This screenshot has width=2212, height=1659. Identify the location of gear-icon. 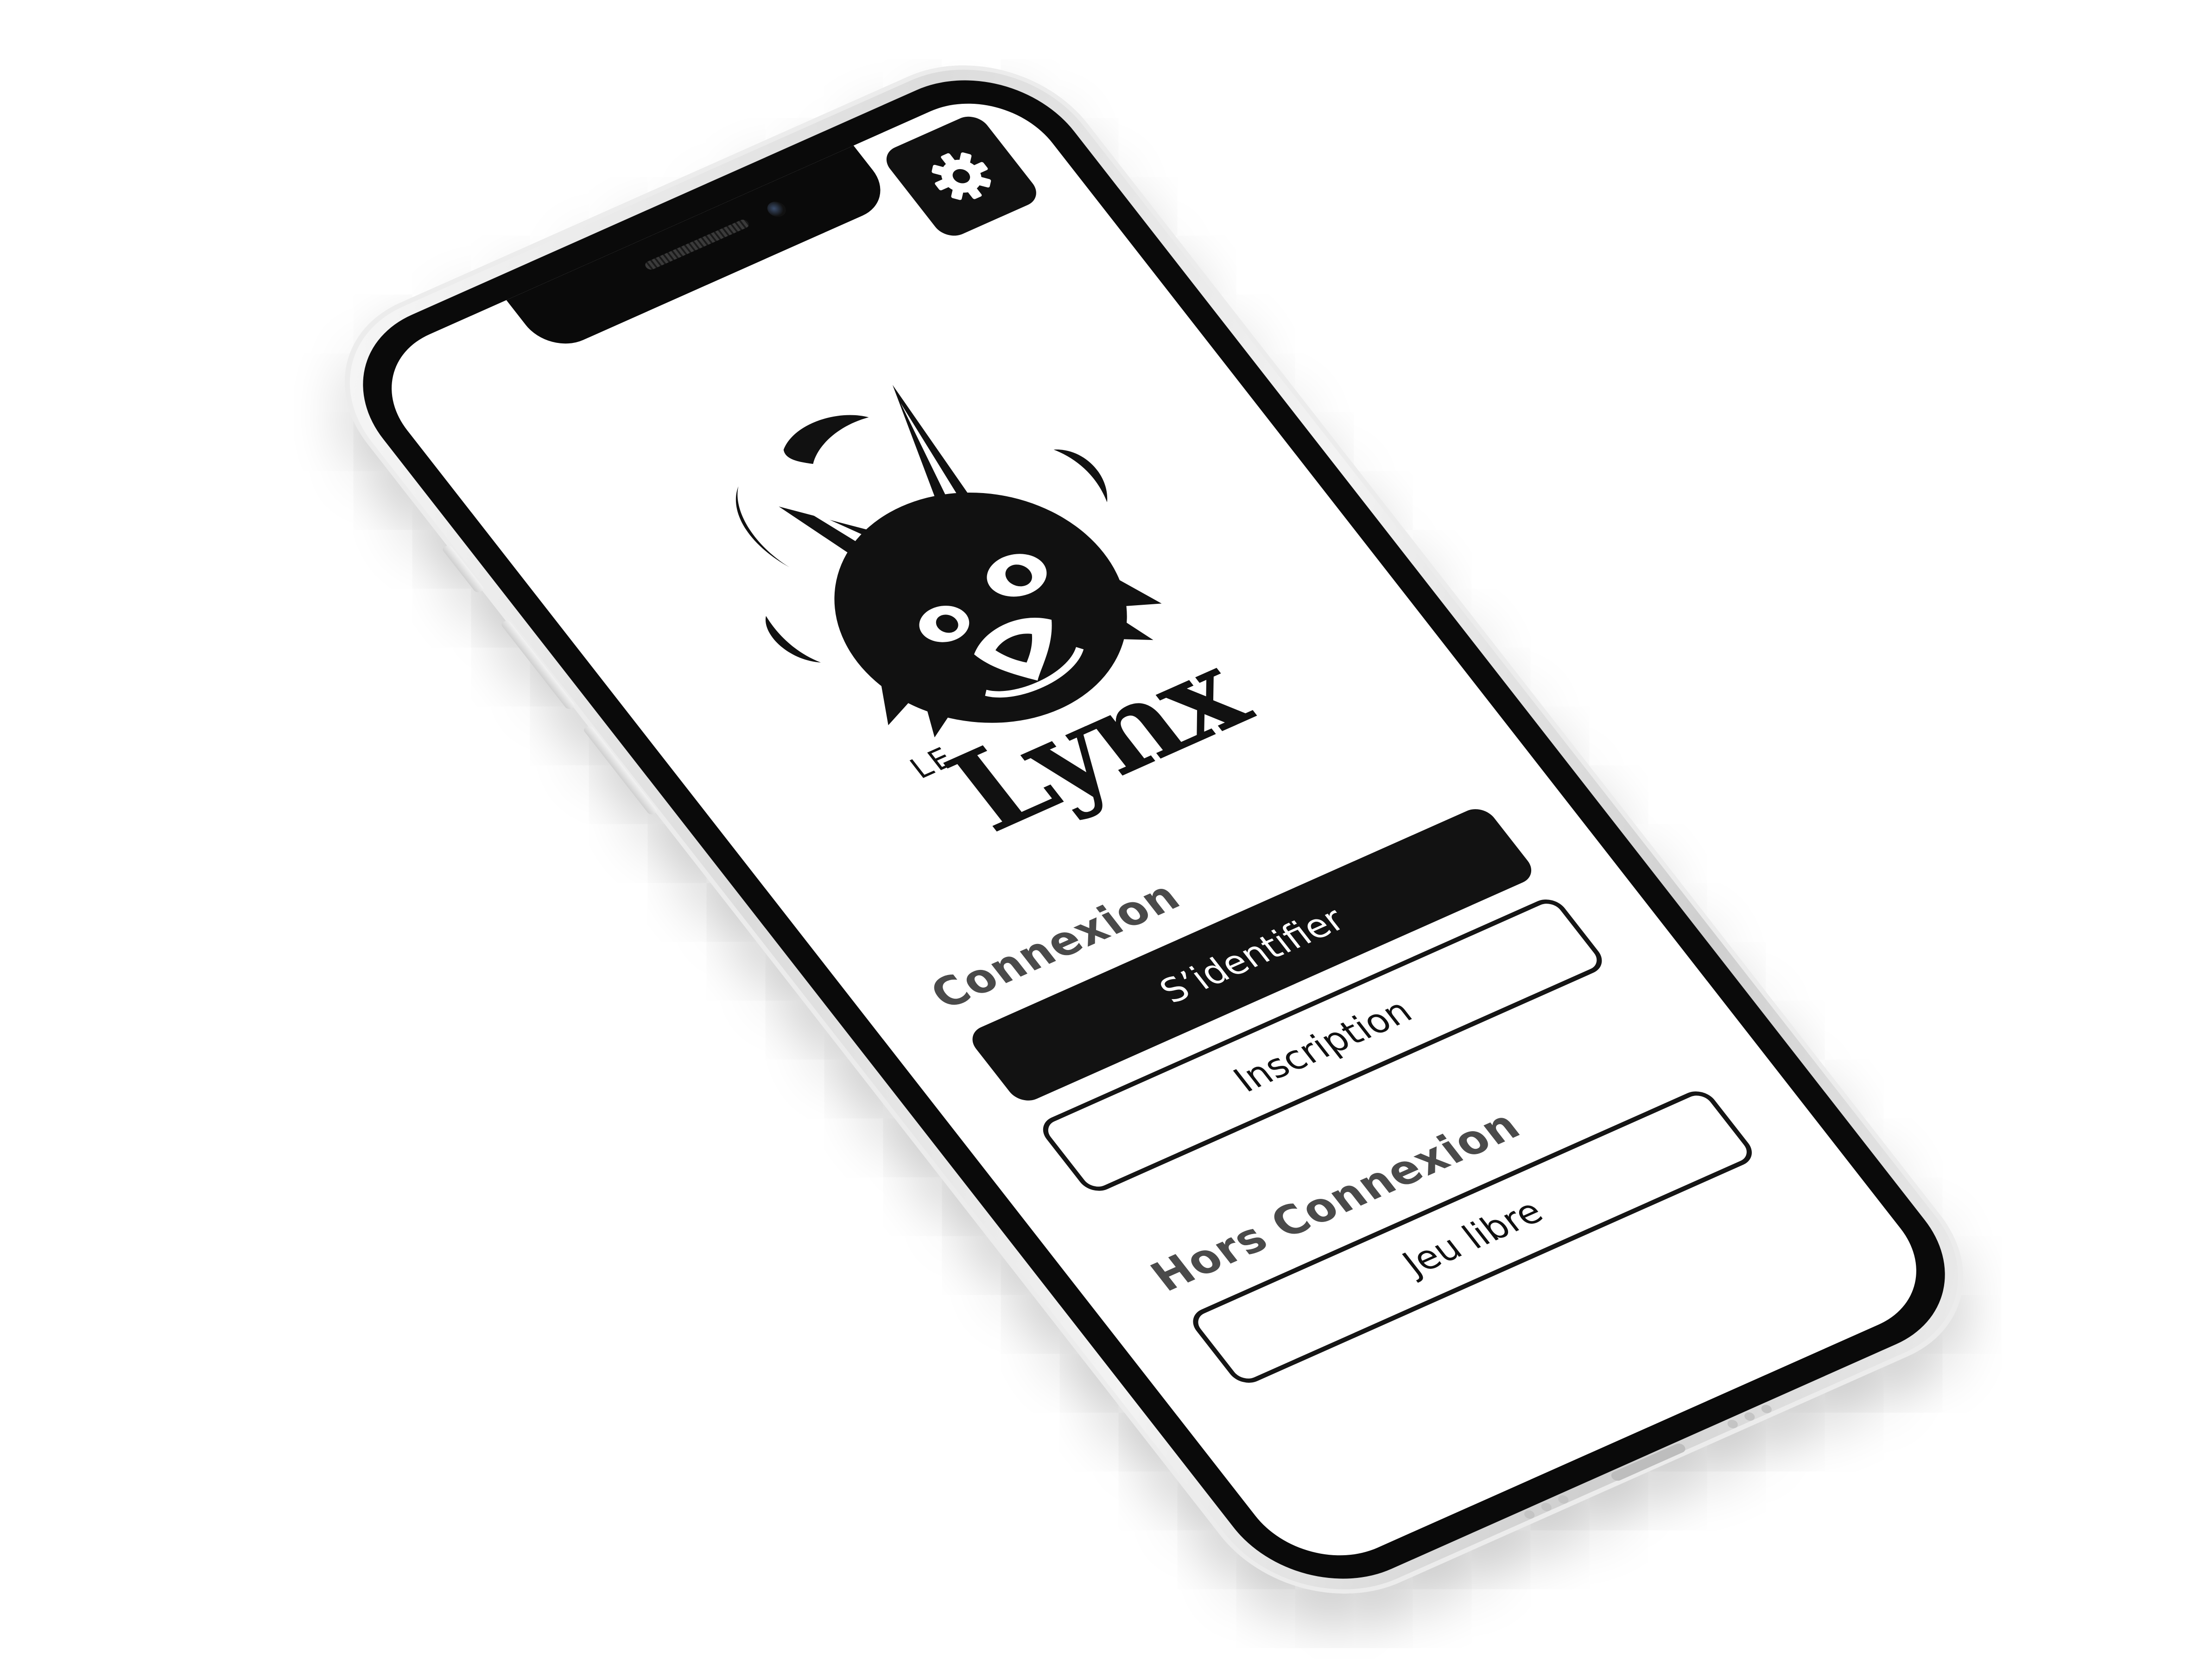
(961, 176).